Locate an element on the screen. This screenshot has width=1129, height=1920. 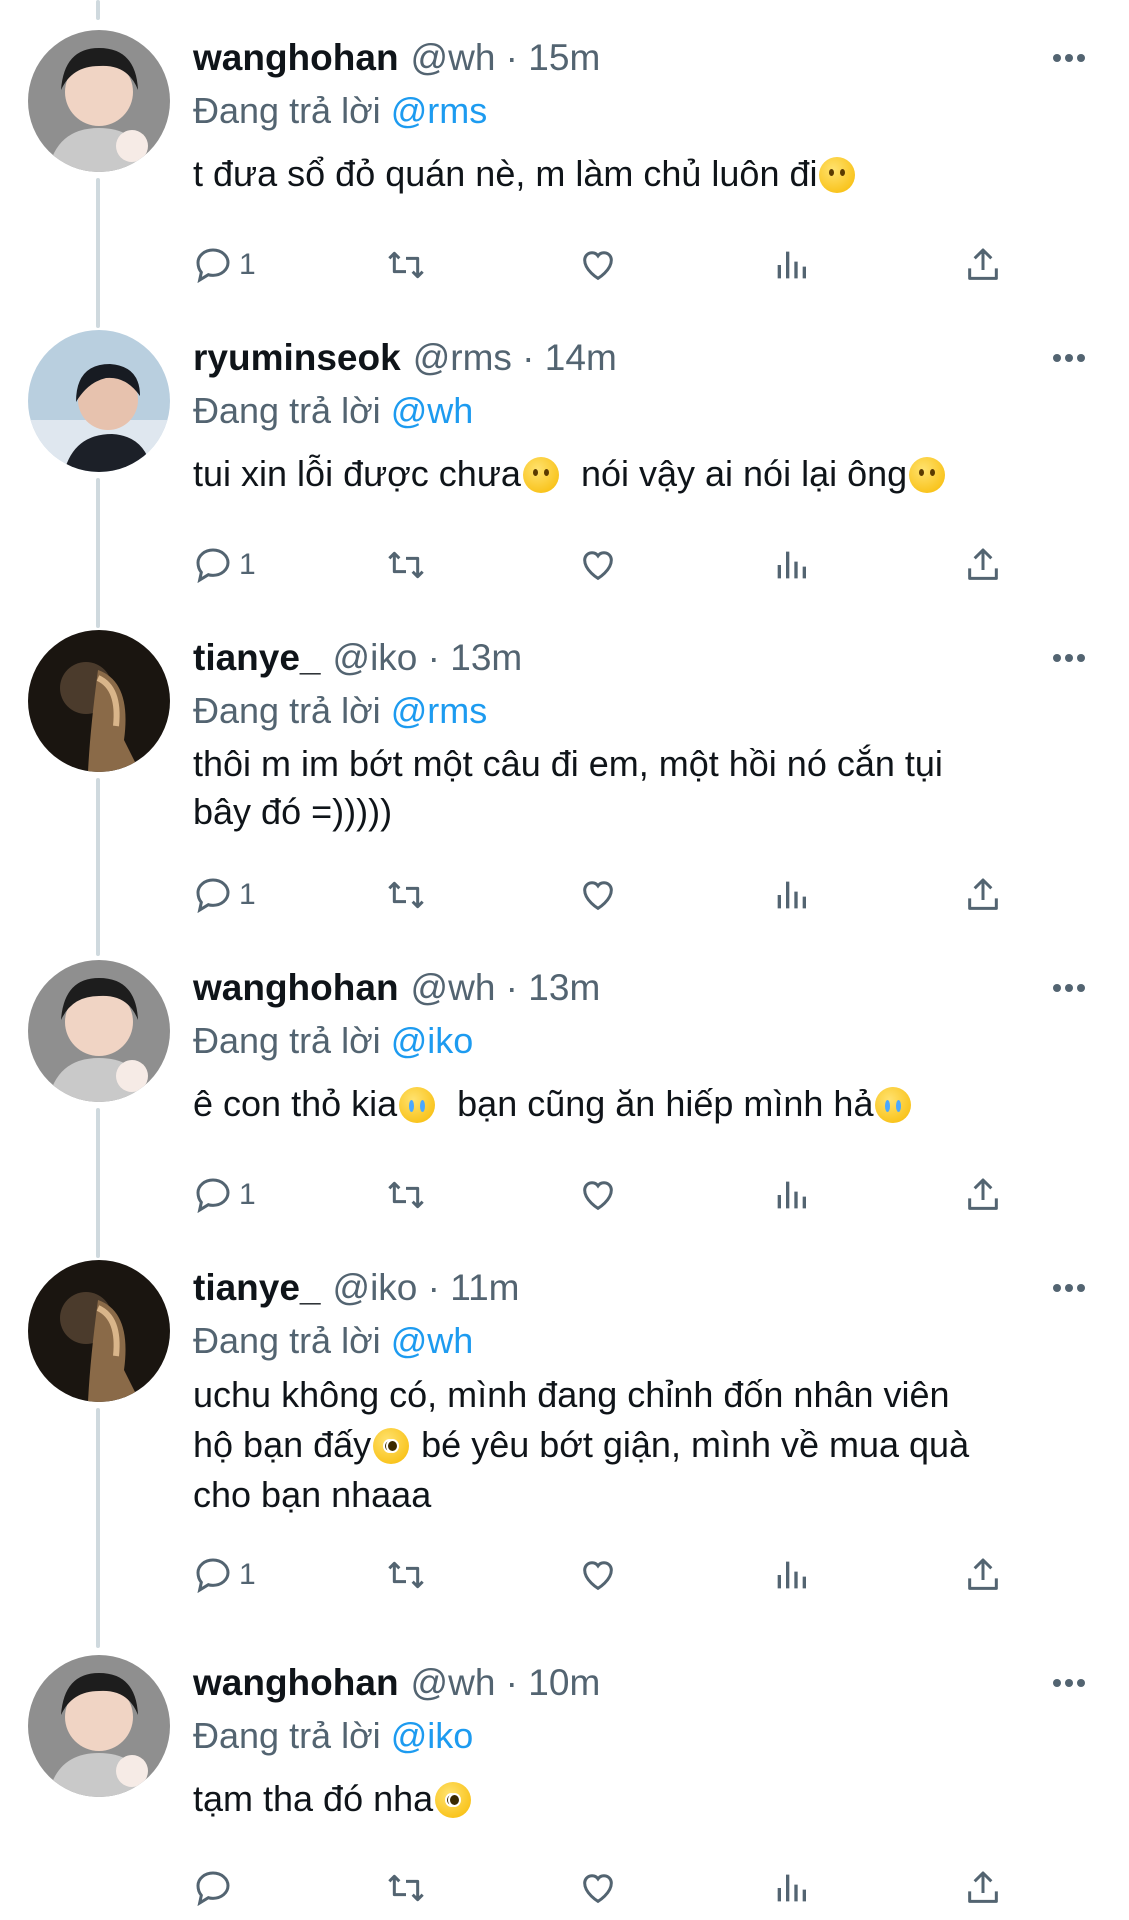
handle-time: @wh · 13m is located at coordinates (505, 987).